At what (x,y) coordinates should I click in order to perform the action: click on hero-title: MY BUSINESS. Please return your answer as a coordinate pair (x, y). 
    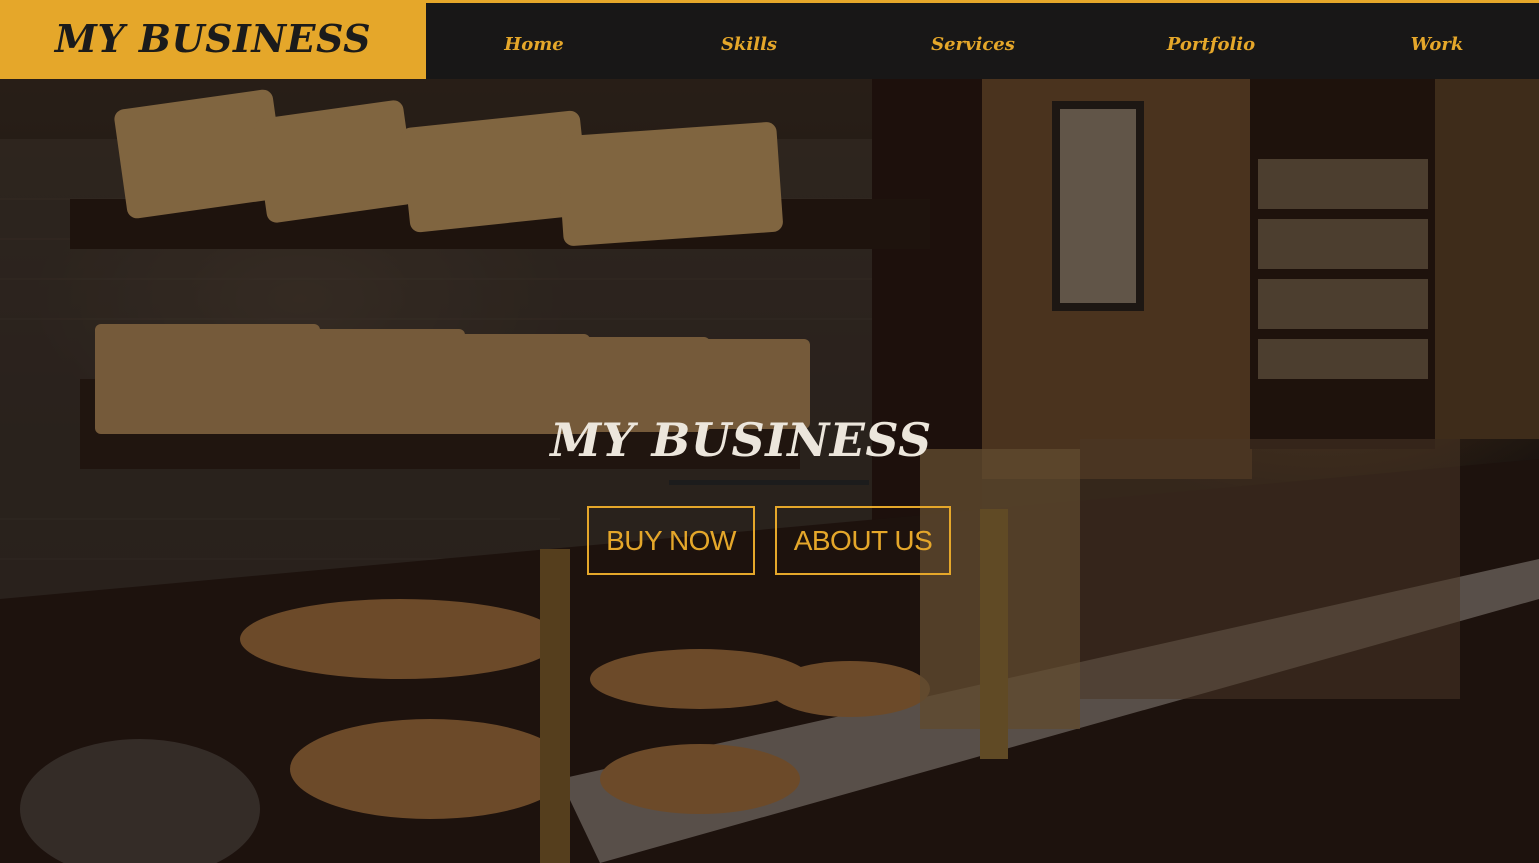
    Looking at the image, I should click on (741, 440).